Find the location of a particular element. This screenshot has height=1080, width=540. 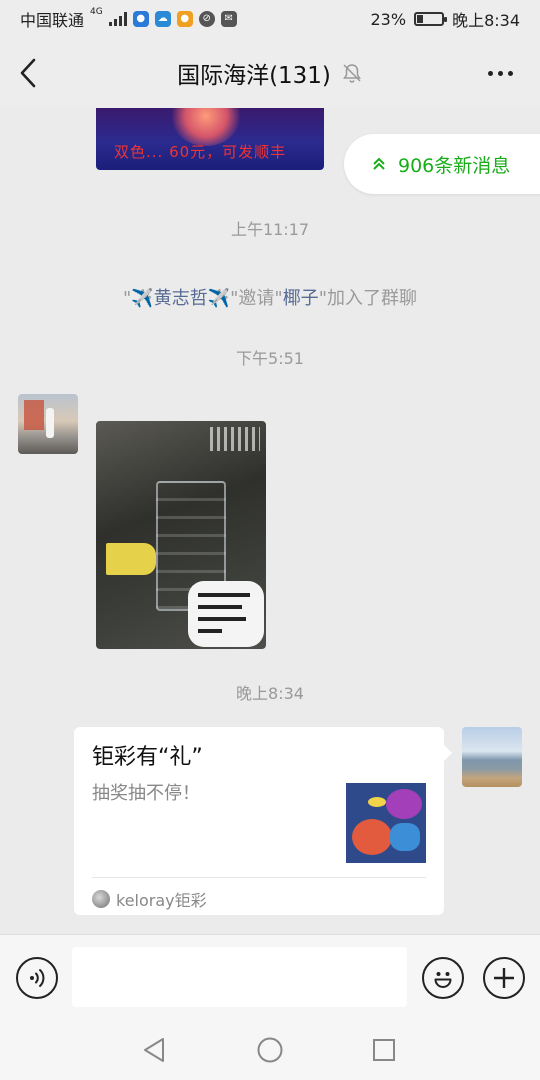

card-source: keloray钜彩 is located at coordinates (149, 899).